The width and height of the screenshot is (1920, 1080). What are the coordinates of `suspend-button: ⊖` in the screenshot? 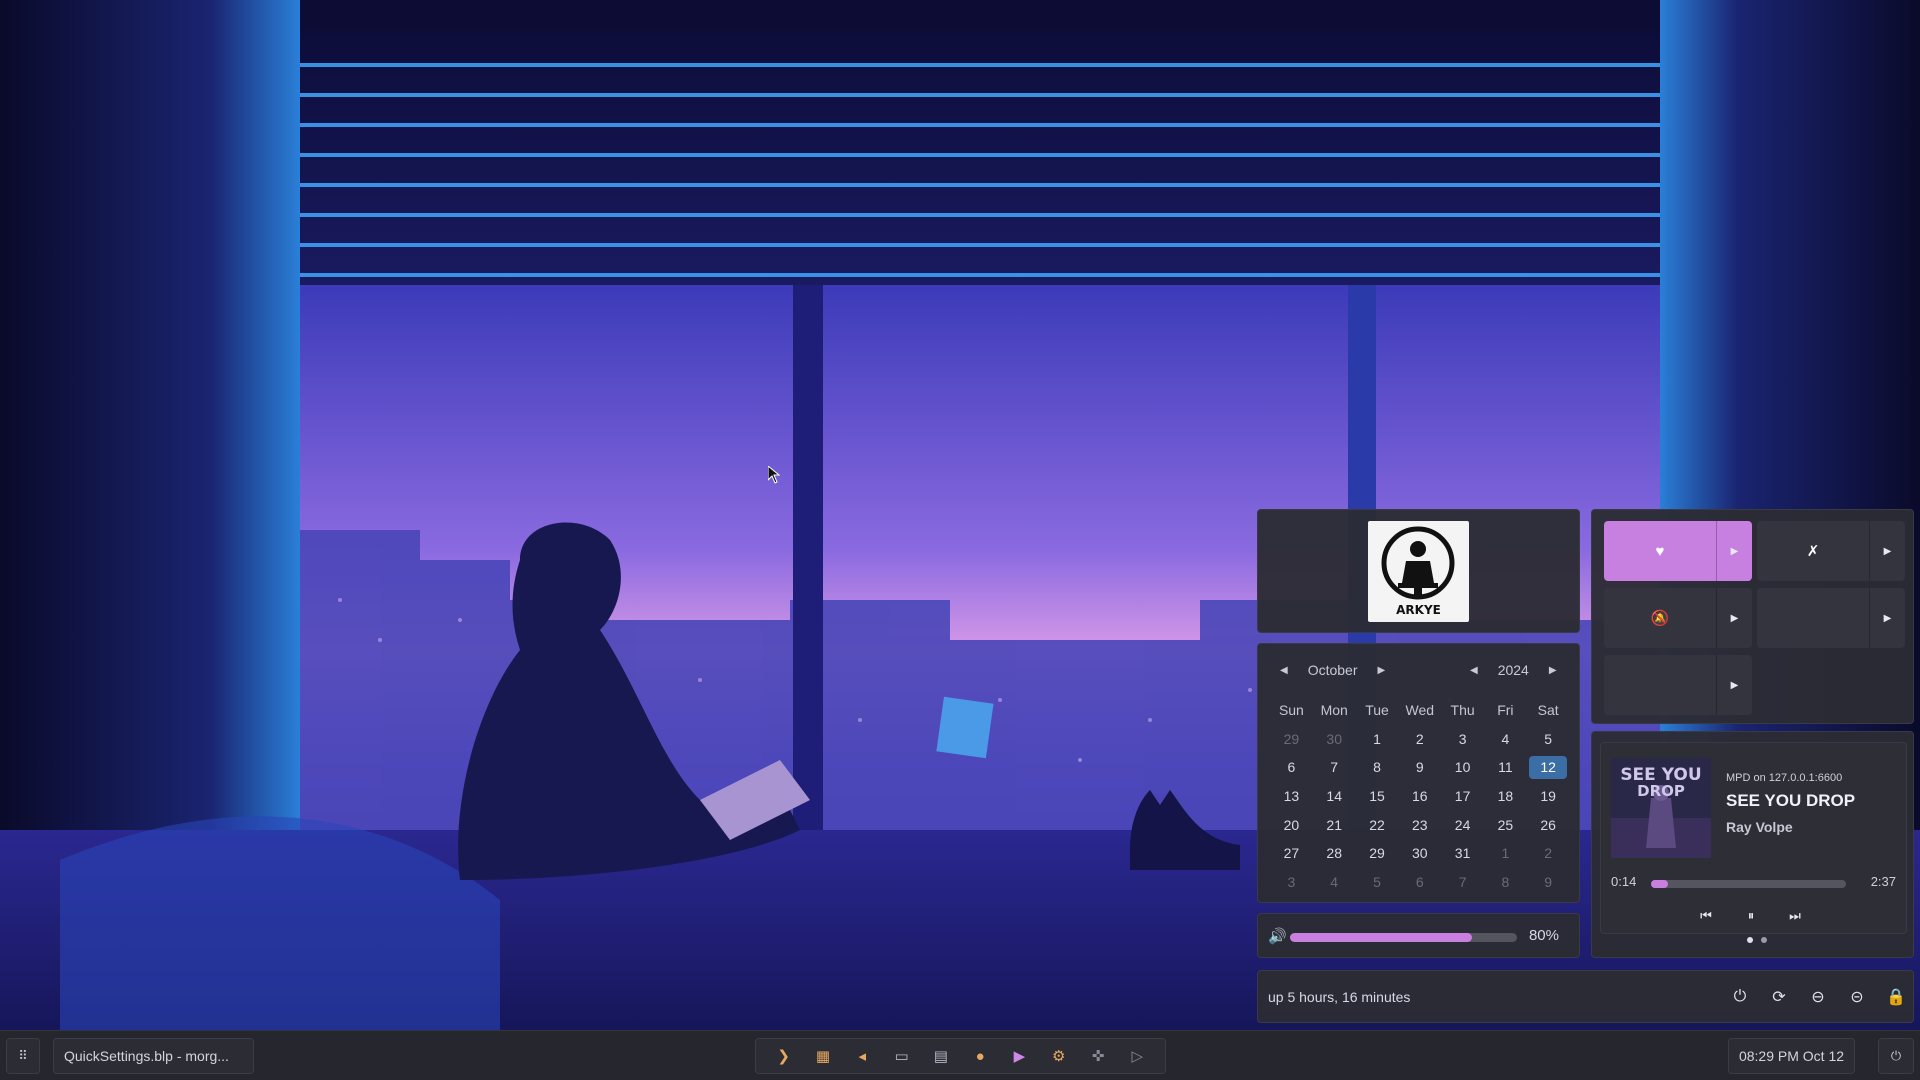 It's located at (1818, 997).